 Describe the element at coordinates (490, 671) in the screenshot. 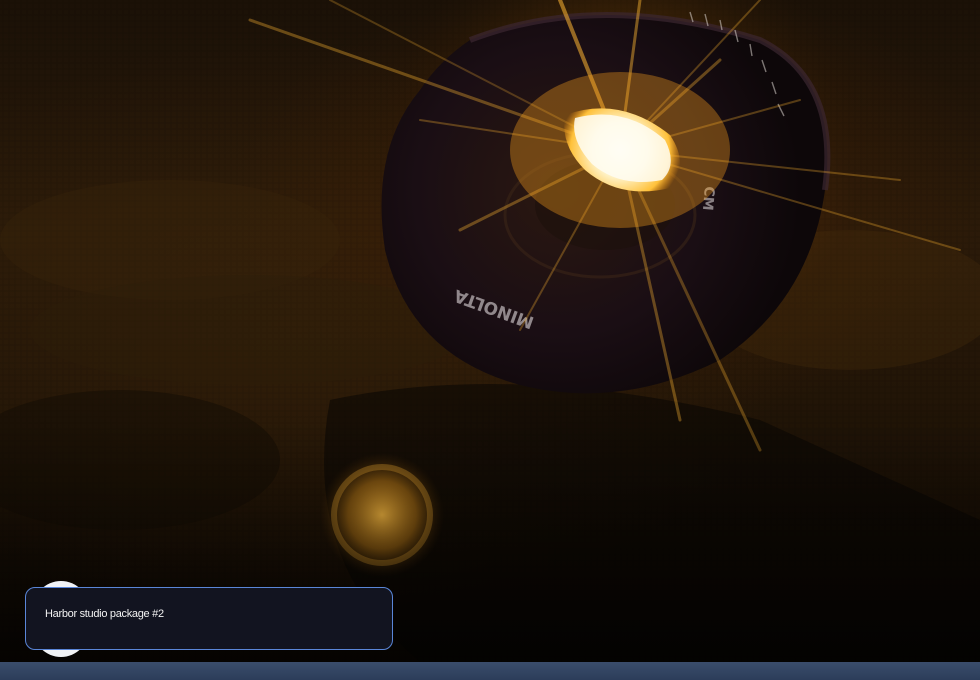

I see `bottom-bar` at that location.